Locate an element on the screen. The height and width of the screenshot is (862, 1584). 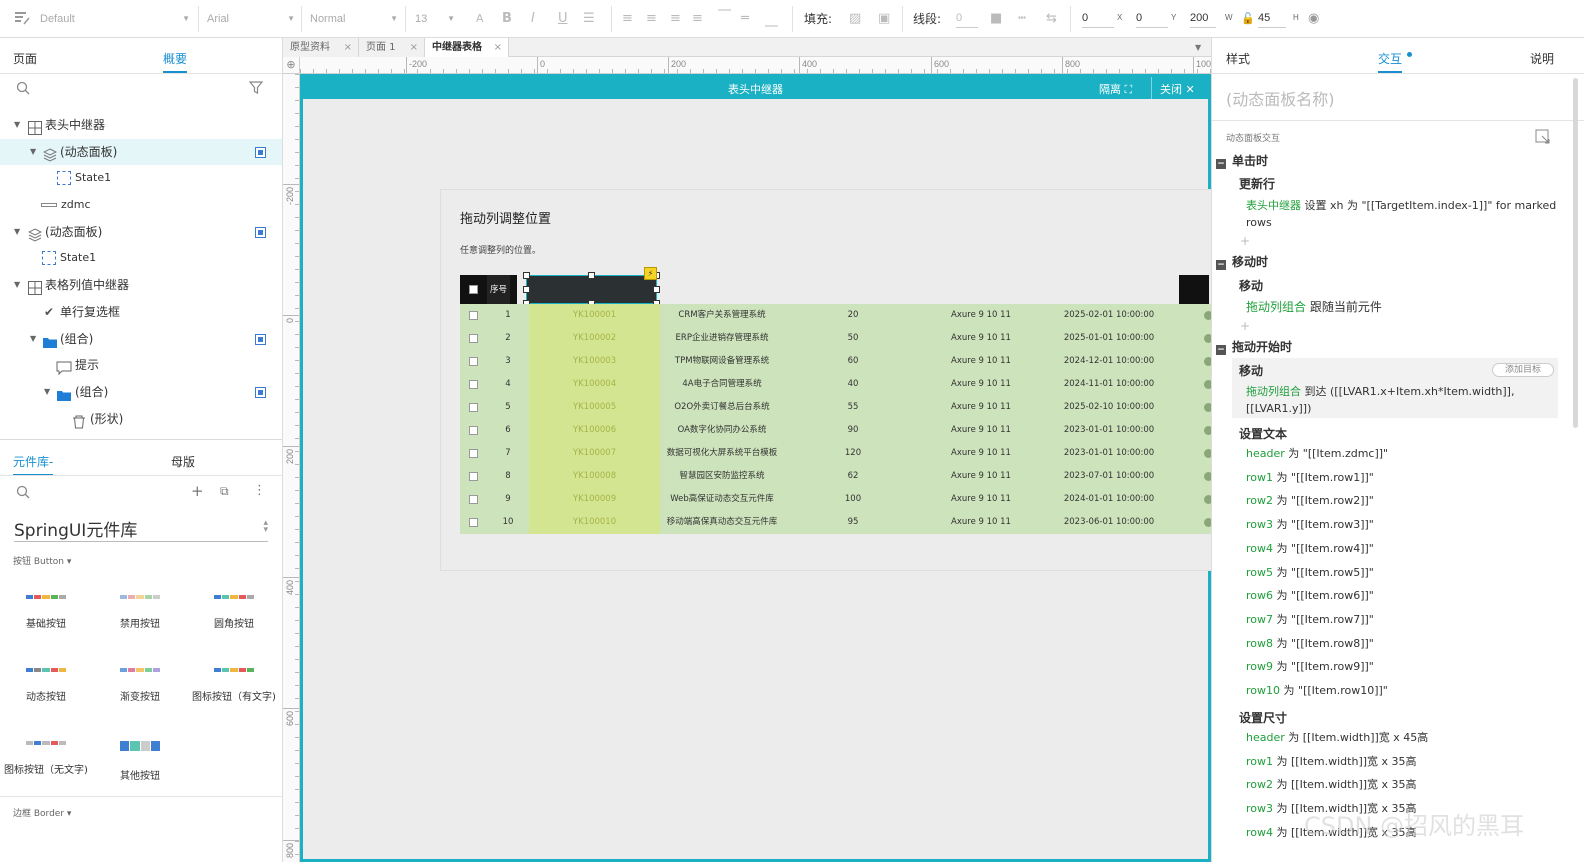
format-painter-icon is located at coordinates (22, 20).